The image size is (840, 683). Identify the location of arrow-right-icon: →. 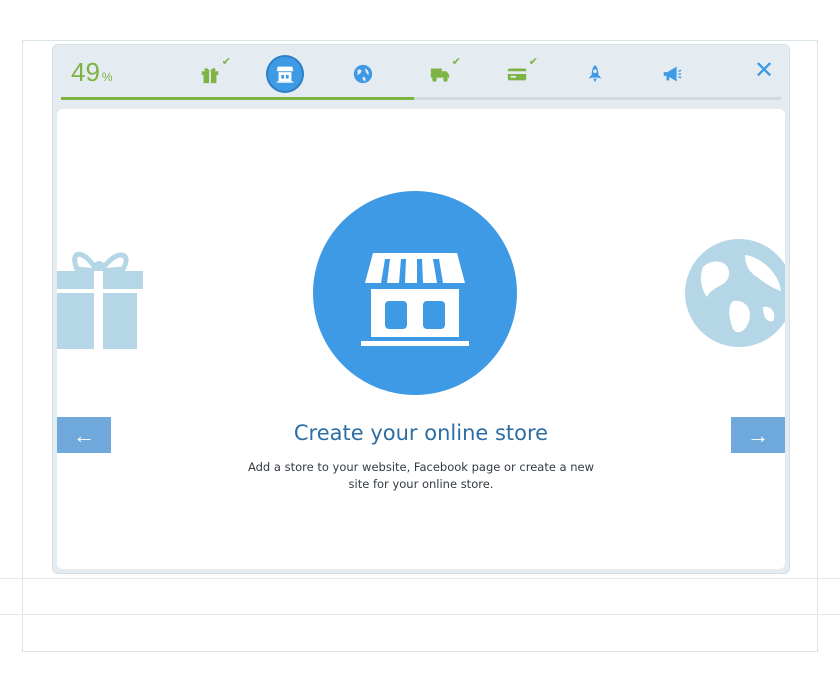
(758, 435).